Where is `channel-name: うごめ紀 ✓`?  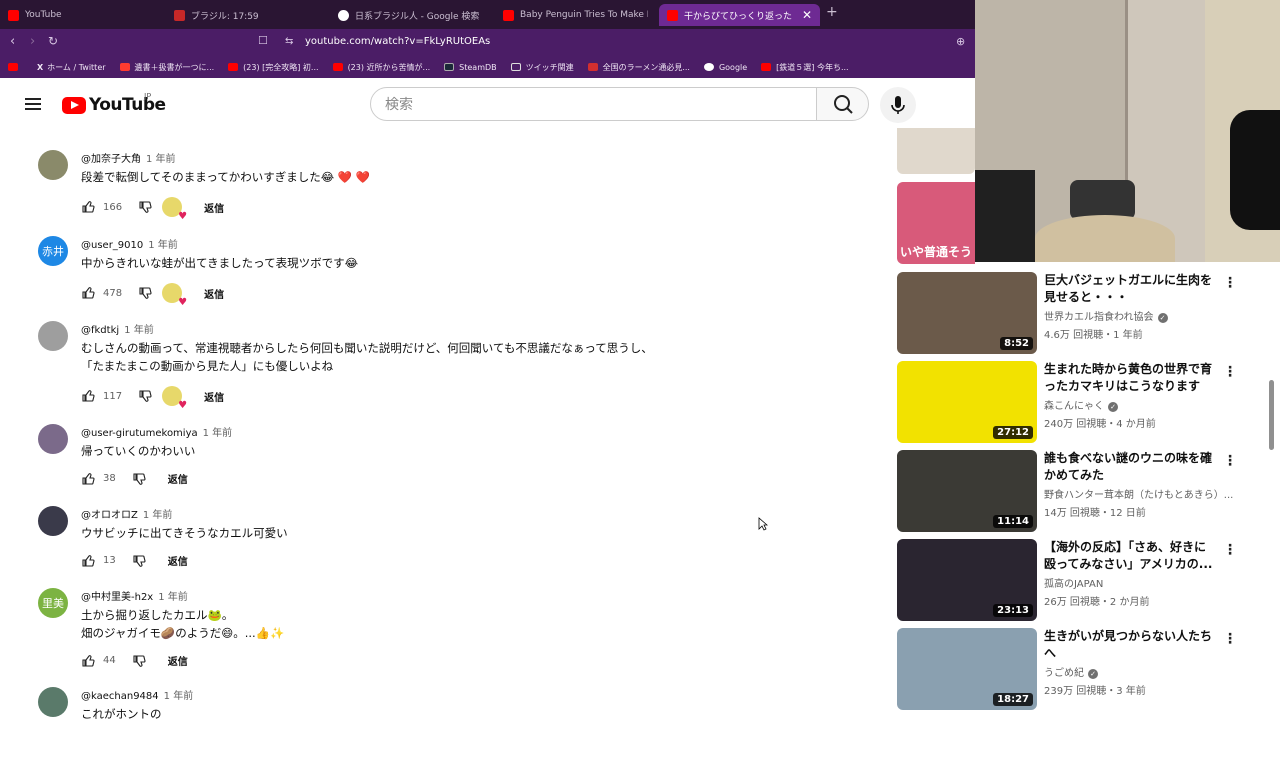 channel-name: うごめ紀 ✓ is located at coordinates (1139, 671).